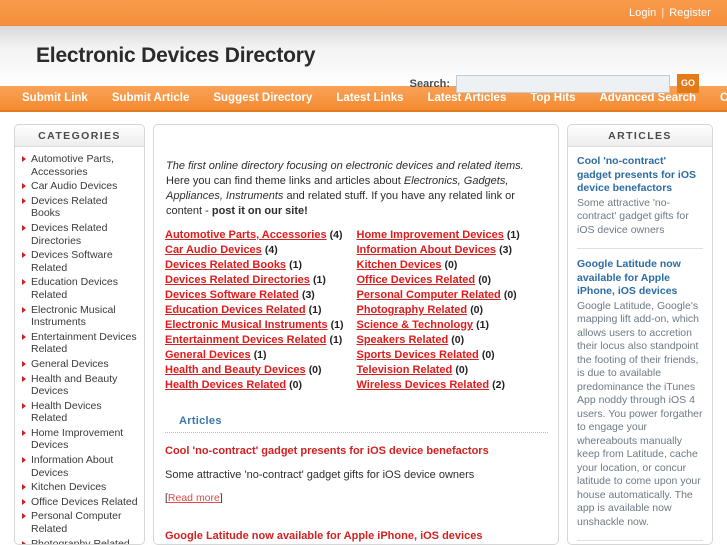 This screenshot has width=727, height=545. What do you see at coordinates (72, 261) in the screenshot?
I see `sidebar-item-label: Devices Software Related` at bounding box center [72, 261].